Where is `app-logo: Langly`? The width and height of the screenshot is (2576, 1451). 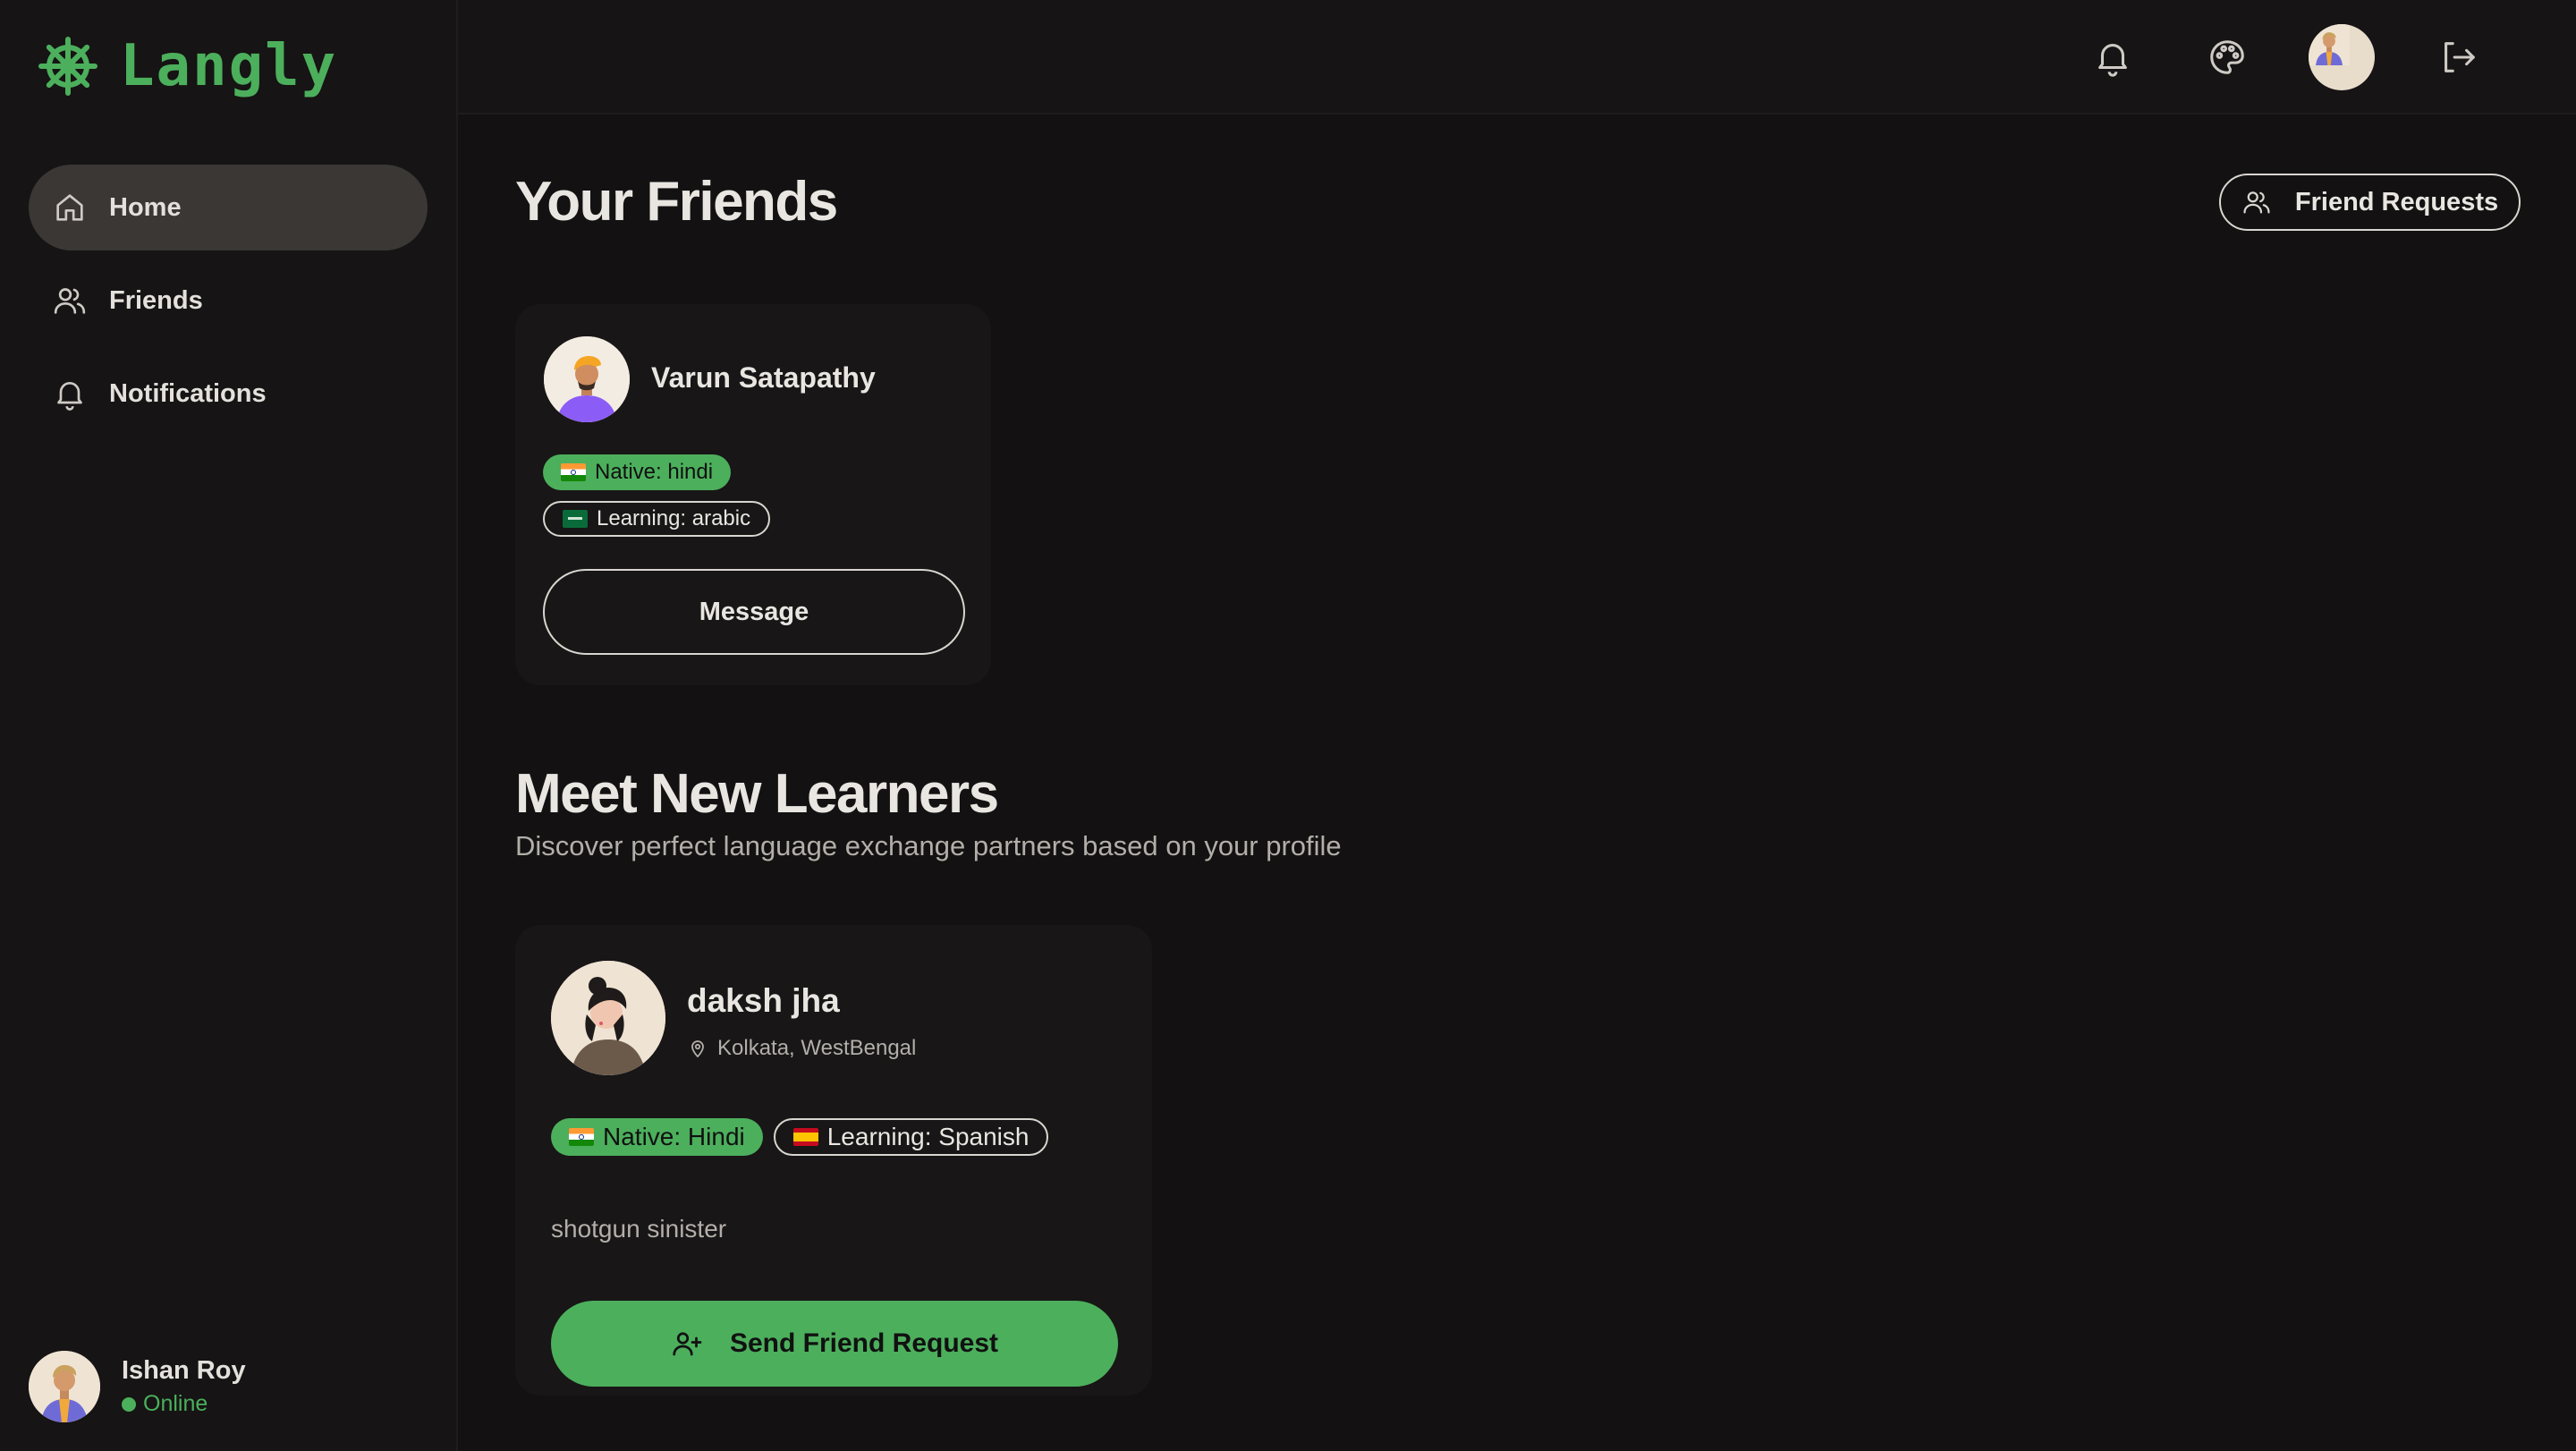 app-logo: Langly is located at coordinates (186, 66).